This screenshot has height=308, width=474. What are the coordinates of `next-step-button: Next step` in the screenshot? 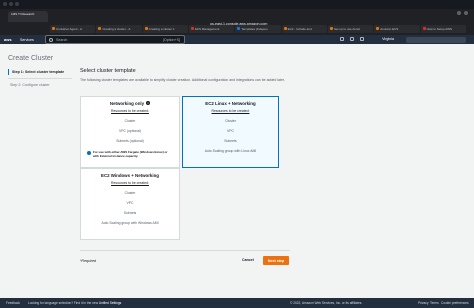 It's located at (276, 260).